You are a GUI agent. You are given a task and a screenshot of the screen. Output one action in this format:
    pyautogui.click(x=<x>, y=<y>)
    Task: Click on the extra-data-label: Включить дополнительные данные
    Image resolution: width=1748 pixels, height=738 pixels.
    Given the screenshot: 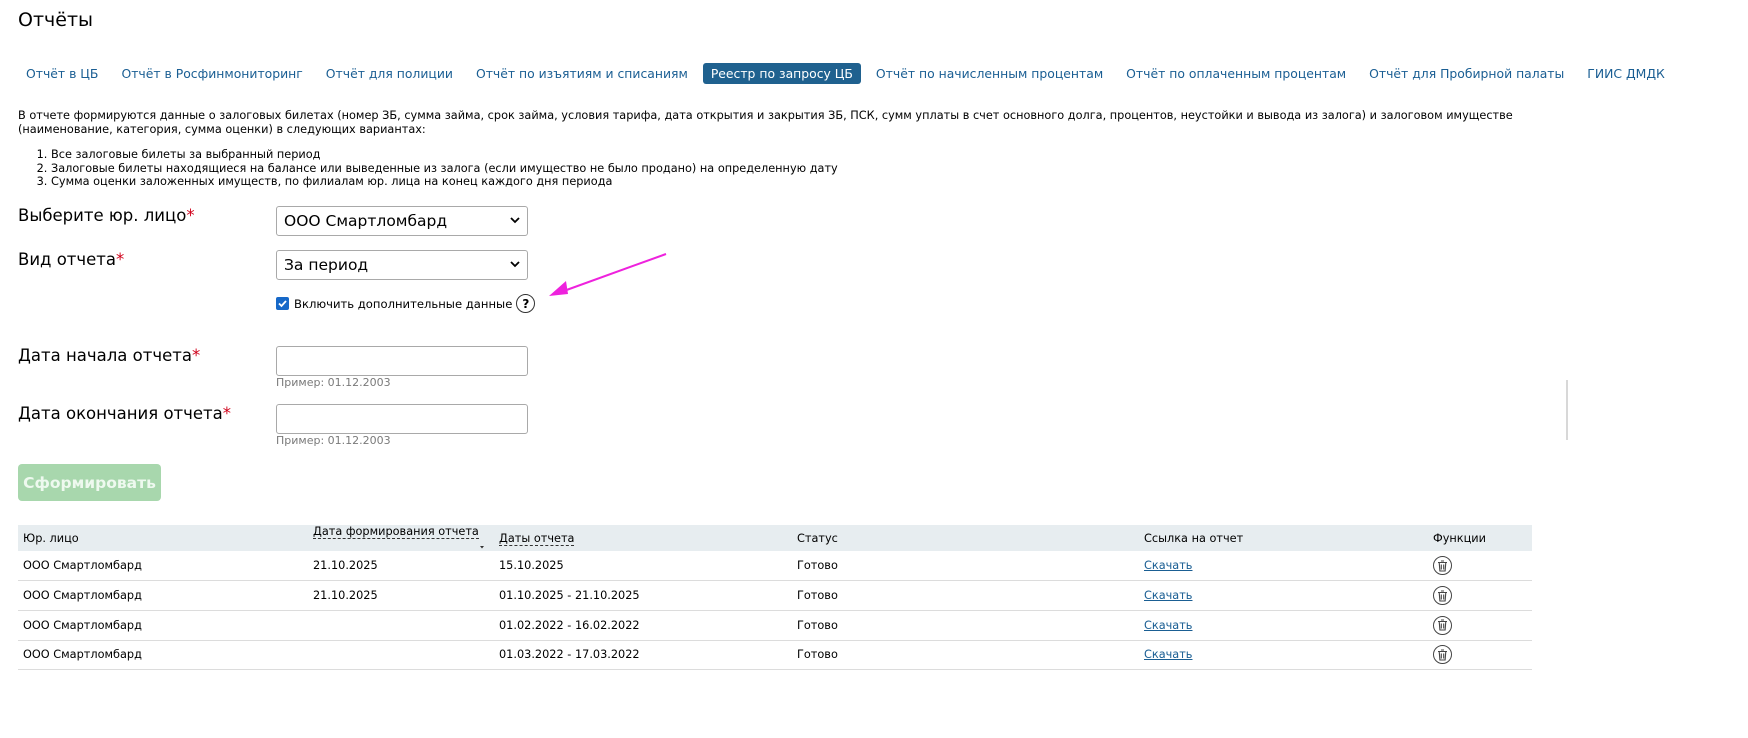 What is the action you would take?
    pyautogui.click(x=403, y=303)
    